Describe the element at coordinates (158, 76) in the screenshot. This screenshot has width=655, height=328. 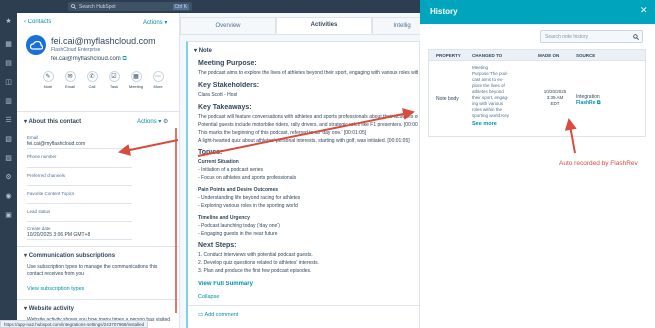
I see `more-icon: ⋯` at that location.